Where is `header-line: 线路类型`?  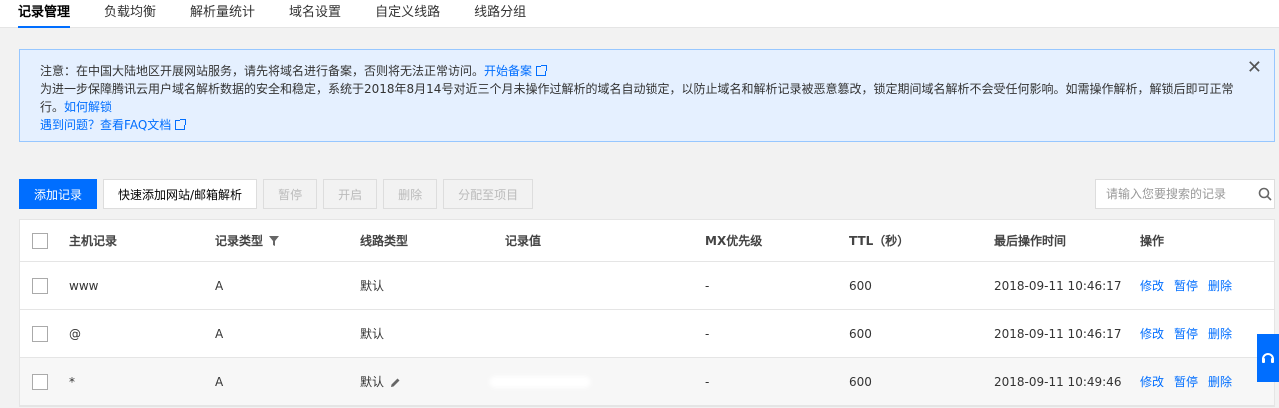
header-line: 线路类型 is located at coordinates (384, 241).